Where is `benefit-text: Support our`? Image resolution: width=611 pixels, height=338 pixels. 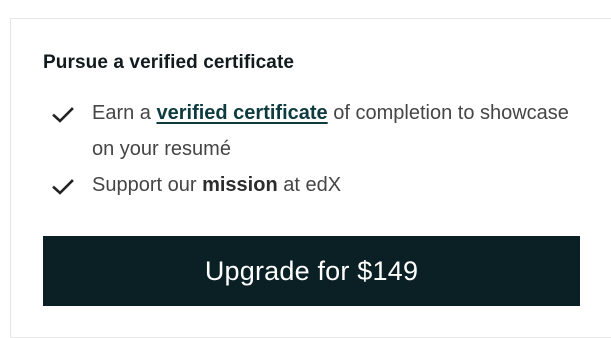 benefit-text: Support our is located at coordinates (147, 185).